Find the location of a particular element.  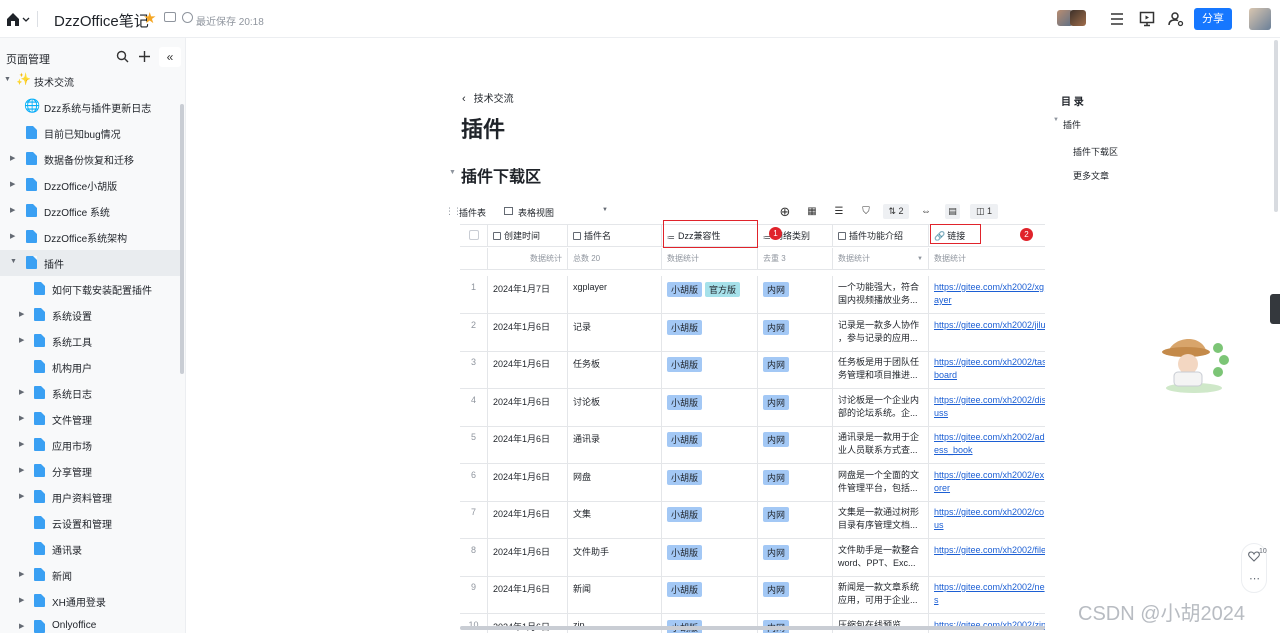

link-cell: https://gitee.com/xh2002/dis uss is located at coordinates (987, 407).